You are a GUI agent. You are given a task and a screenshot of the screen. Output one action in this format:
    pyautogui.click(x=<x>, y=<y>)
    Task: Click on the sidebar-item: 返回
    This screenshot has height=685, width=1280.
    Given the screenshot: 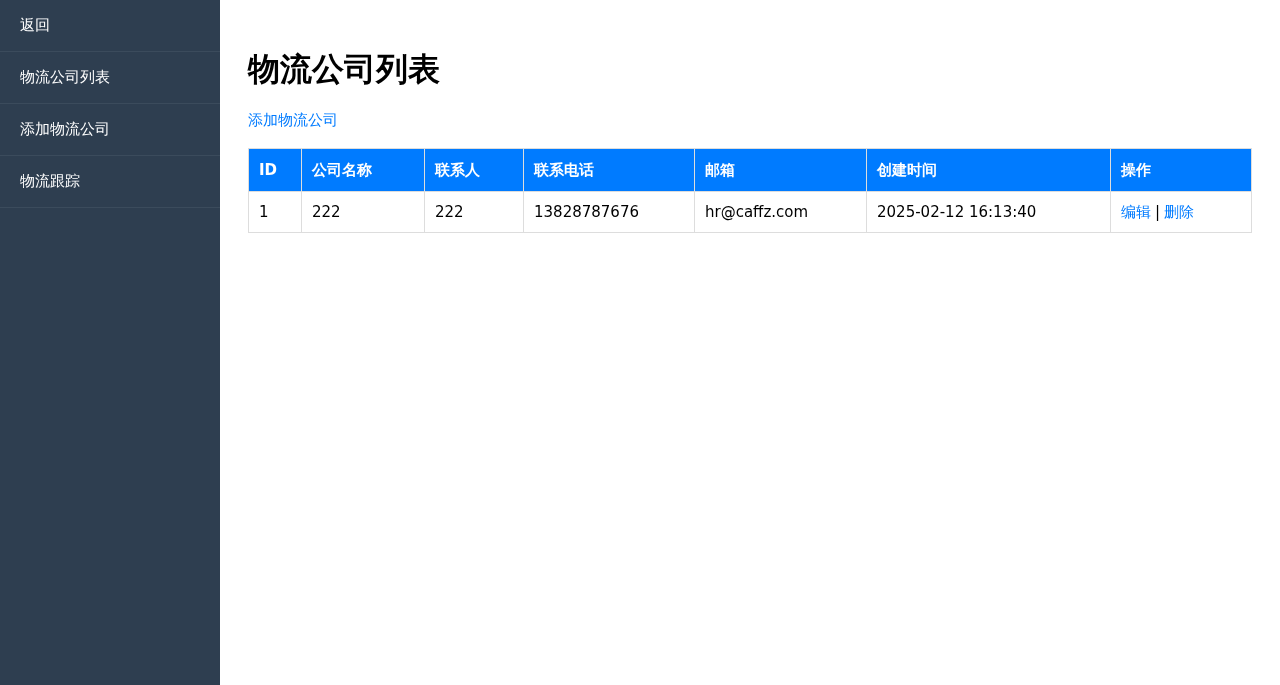 What is the action you would take?
    pyautogui.click(x=110, y=26)
    